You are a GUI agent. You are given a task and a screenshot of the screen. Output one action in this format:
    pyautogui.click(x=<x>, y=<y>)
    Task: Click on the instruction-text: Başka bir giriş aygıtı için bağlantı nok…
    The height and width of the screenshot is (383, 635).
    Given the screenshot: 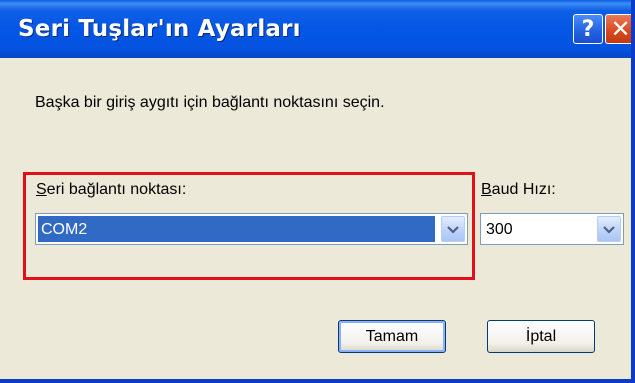 What is the action you would take?
    pyautogui.click(x=210, y=102)
    